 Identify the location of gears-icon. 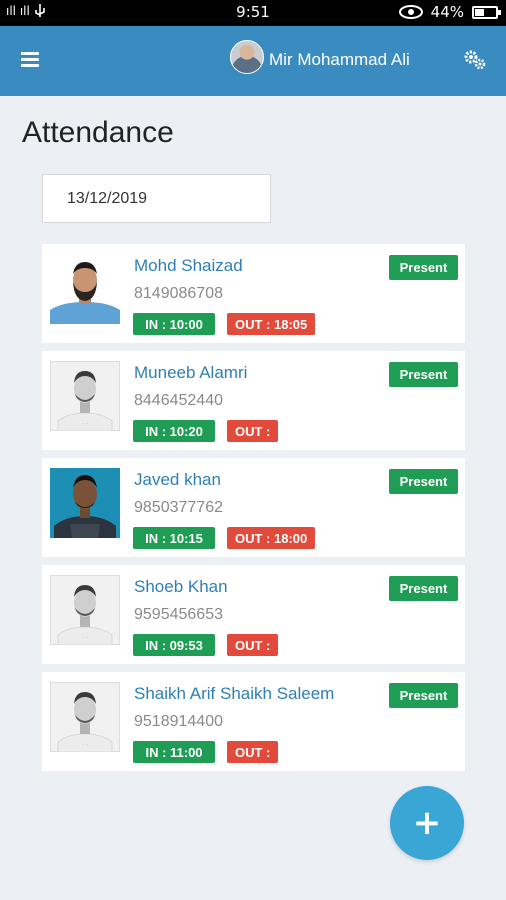
(475, 60).